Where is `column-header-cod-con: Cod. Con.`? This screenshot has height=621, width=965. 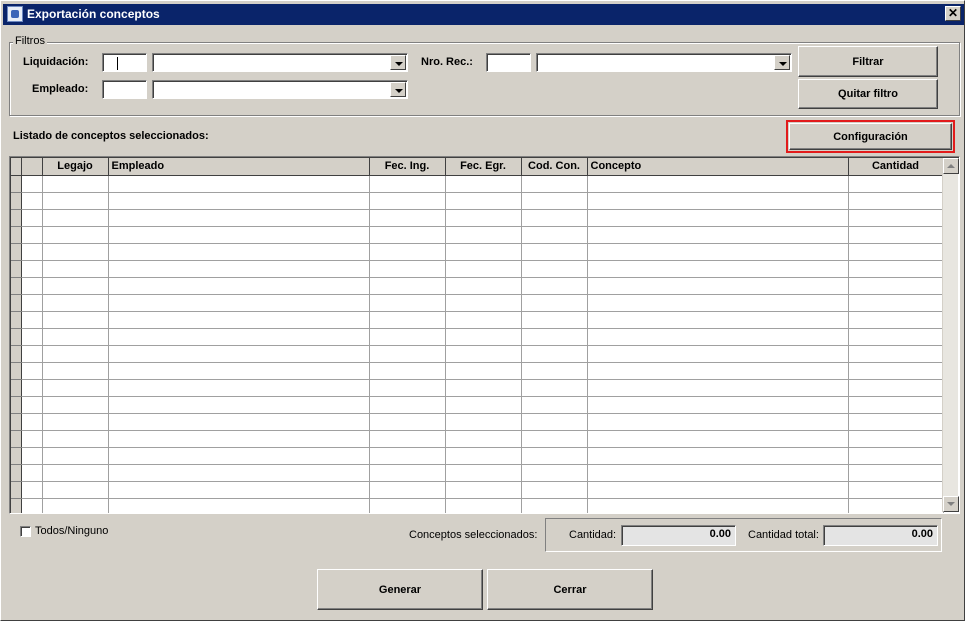 column-header-cod-con: Cod. Con. is located at coordinates (554, 167).